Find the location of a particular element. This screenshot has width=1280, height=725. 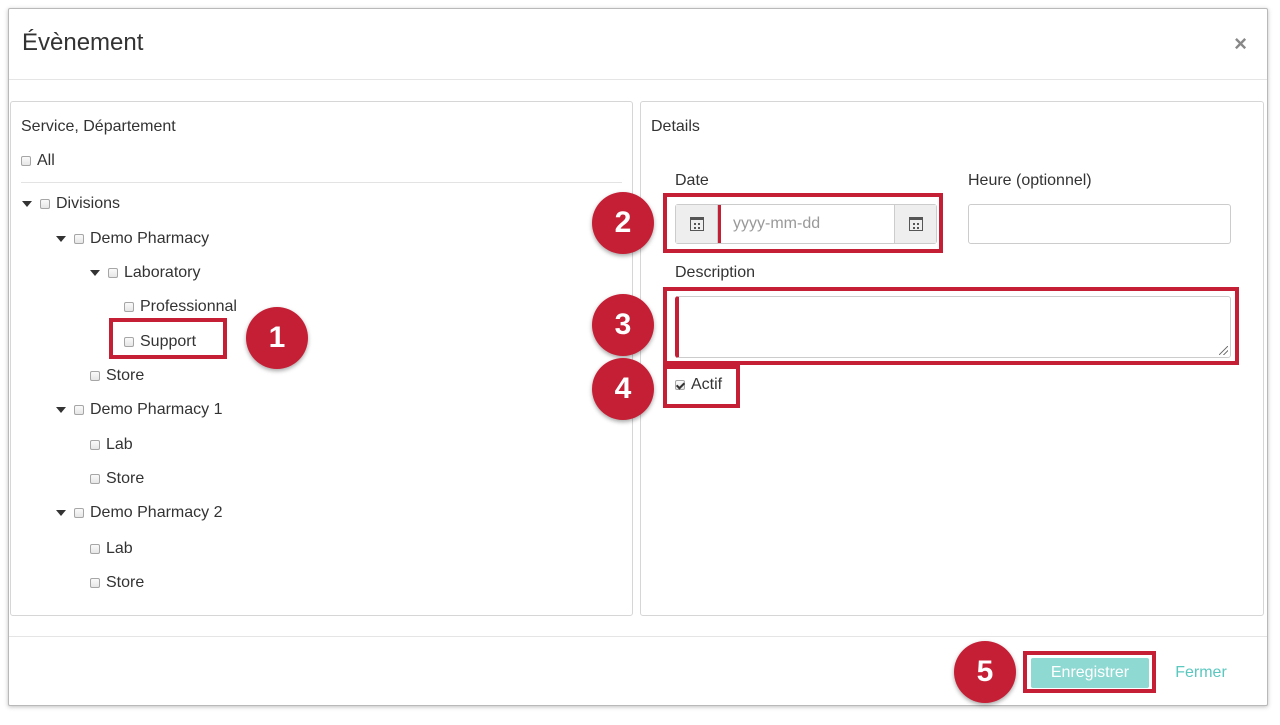

calendar-button-left is located at coordinates (697, 224).